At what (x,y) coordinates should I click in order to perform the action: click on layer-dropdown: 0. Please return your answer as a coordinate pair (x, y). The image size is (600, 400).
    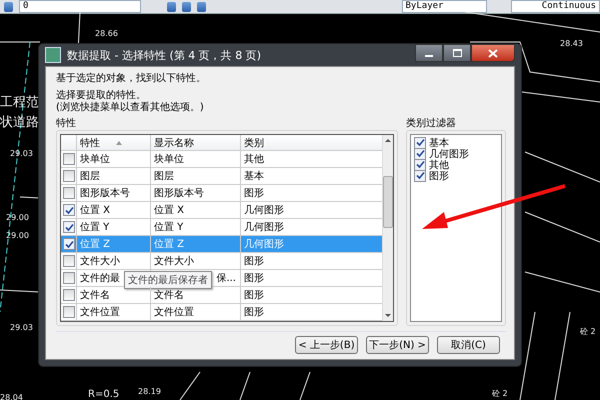
    Looking at the image, I should click on (79, 6).